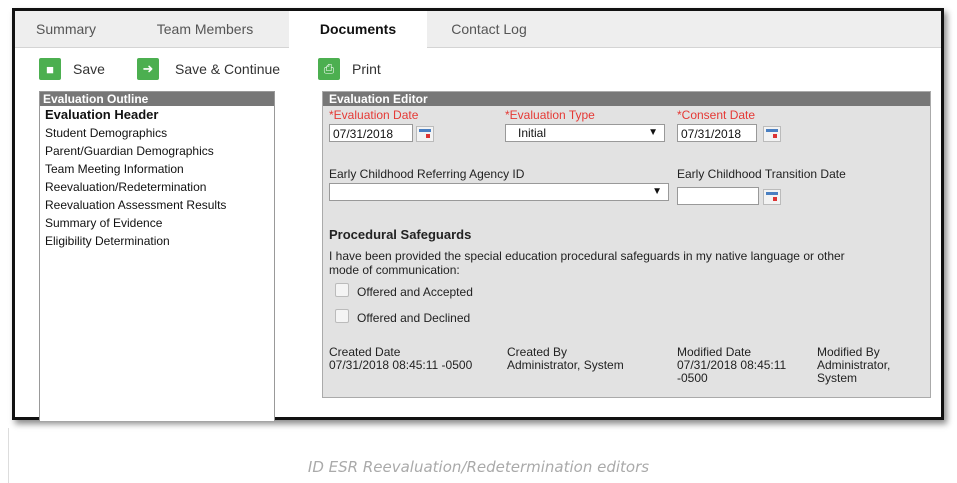 The height and width of the screenshot is (483, 957). What do you see at coordinates (714, 352) in the screenshot?
I see `modified-date-label: Modified Date` at bounding box center [714, 352].